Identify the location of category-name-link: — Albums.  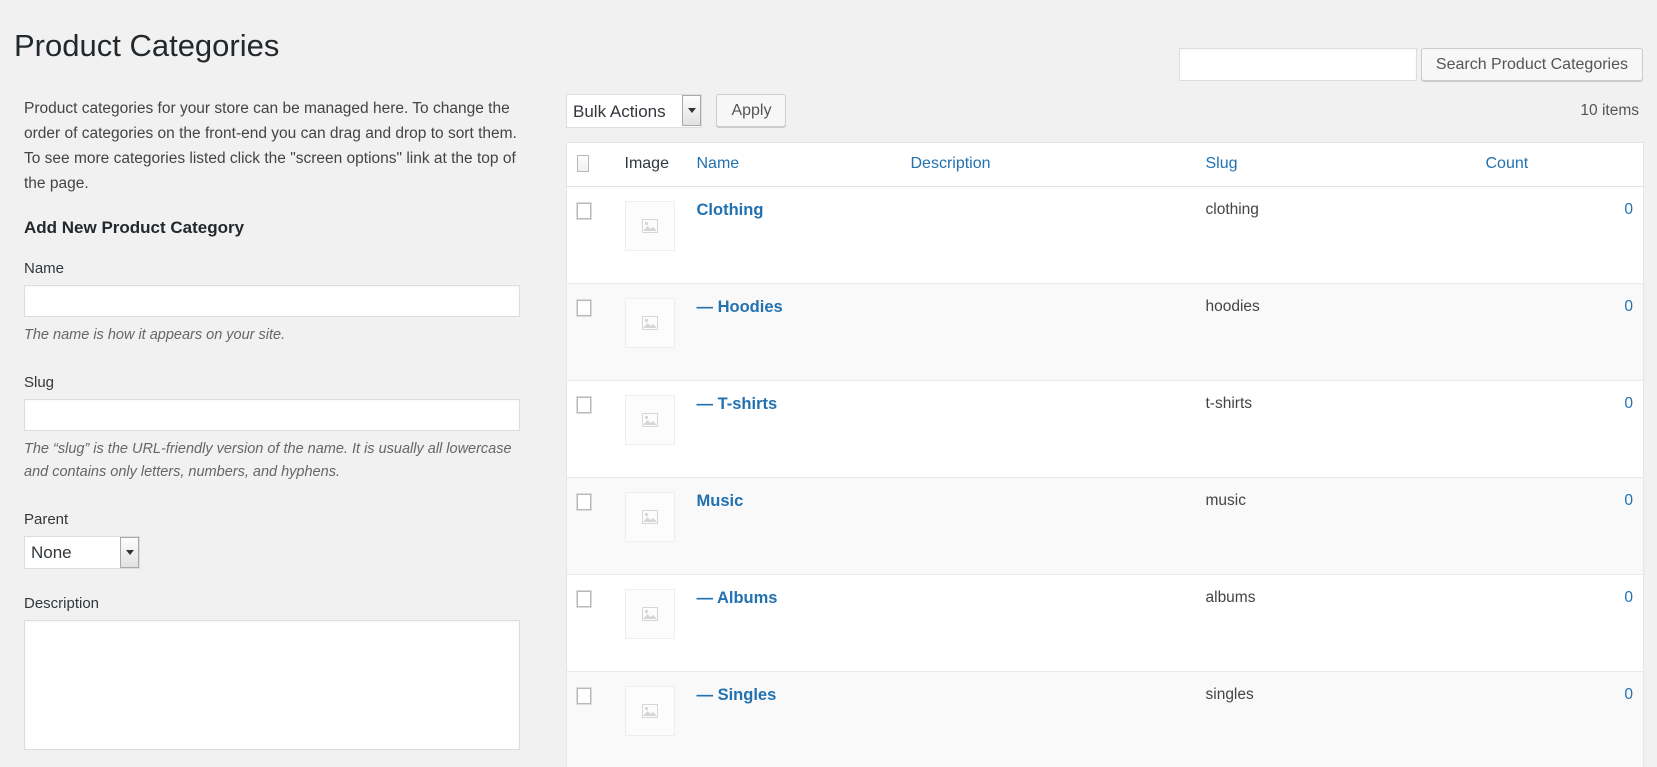
(737, 598).